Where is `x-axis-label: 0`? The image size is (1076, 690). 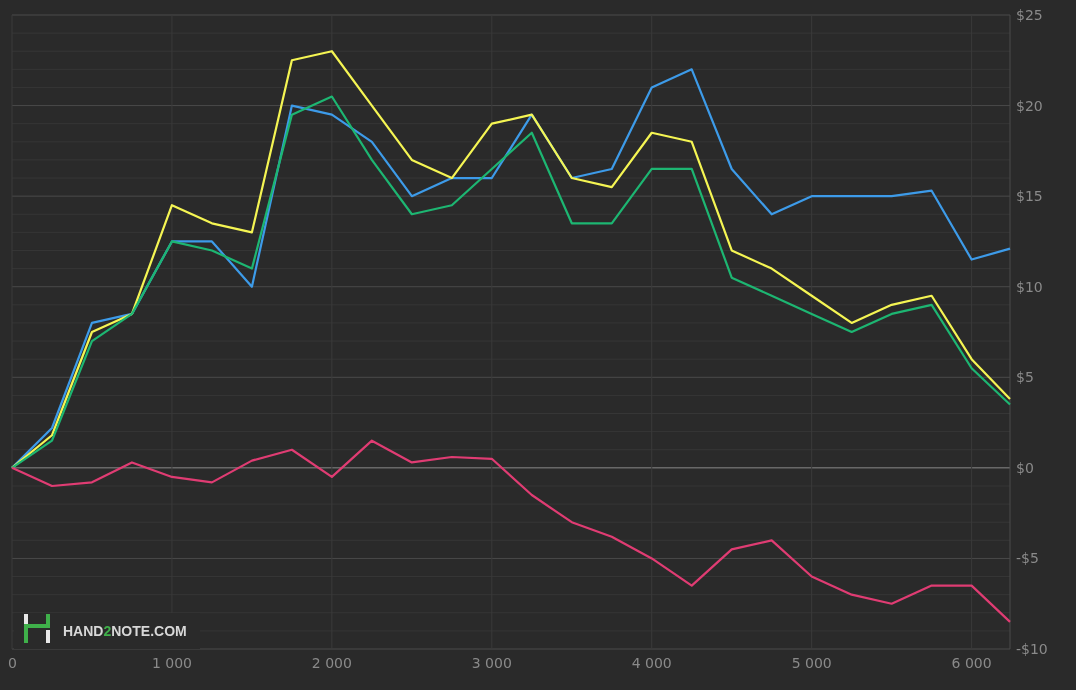
x-axis-label: 0 is located at coordinates (12, 663).